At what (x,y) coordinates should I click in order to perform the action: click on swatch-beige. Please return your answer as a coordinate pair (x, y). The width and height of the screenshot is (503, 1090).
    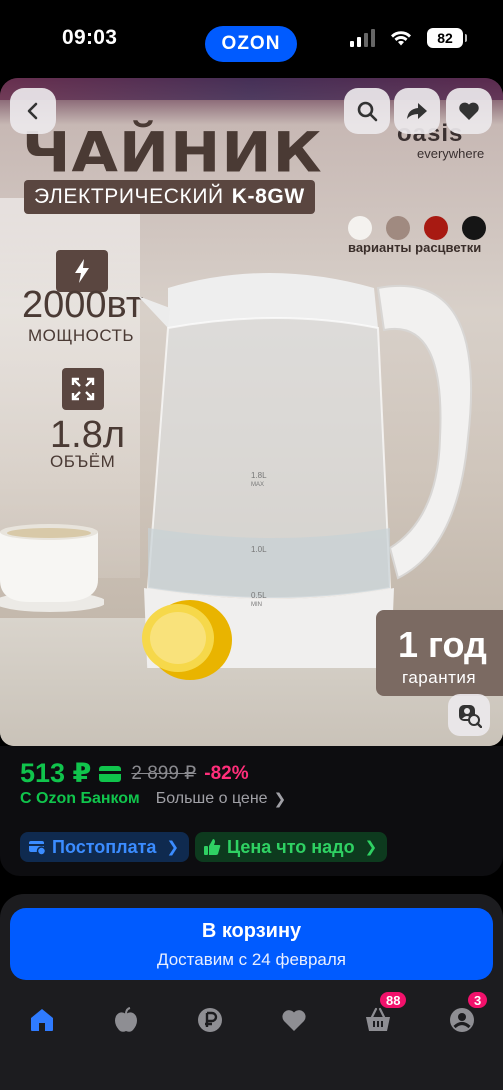
    Looking at the image, I should click on (398, 228).